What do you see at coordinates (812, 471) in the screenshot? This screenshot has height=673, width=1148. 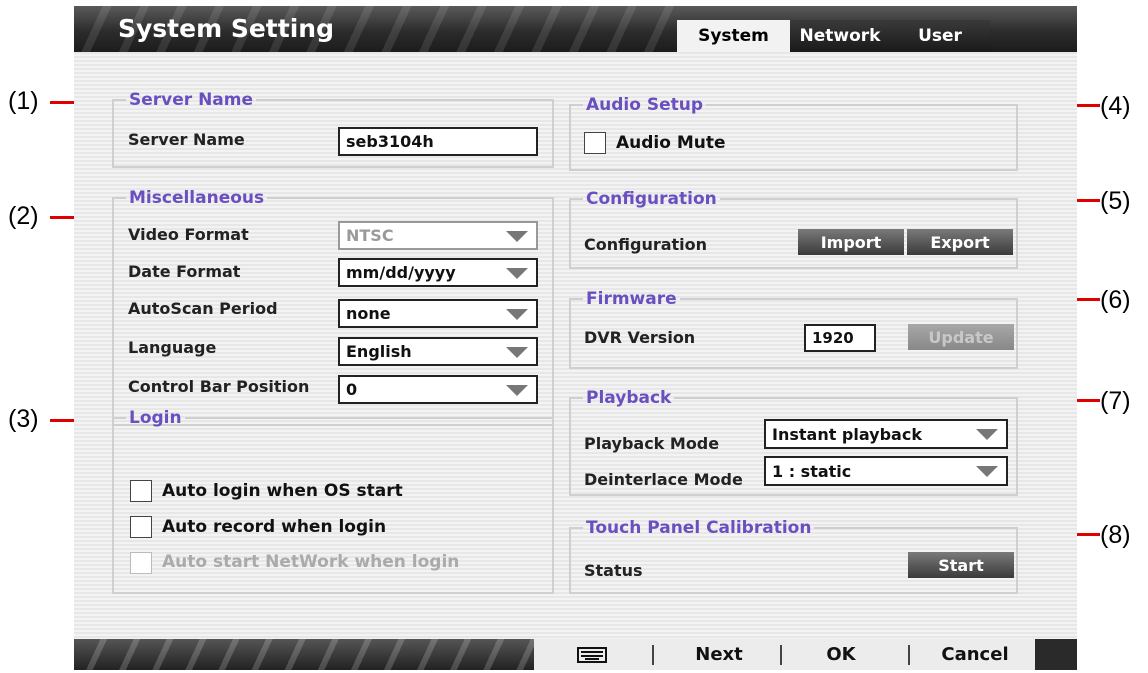 I see `deinterlace-mode-value: 1 : static` at bounding box center [812, 471].